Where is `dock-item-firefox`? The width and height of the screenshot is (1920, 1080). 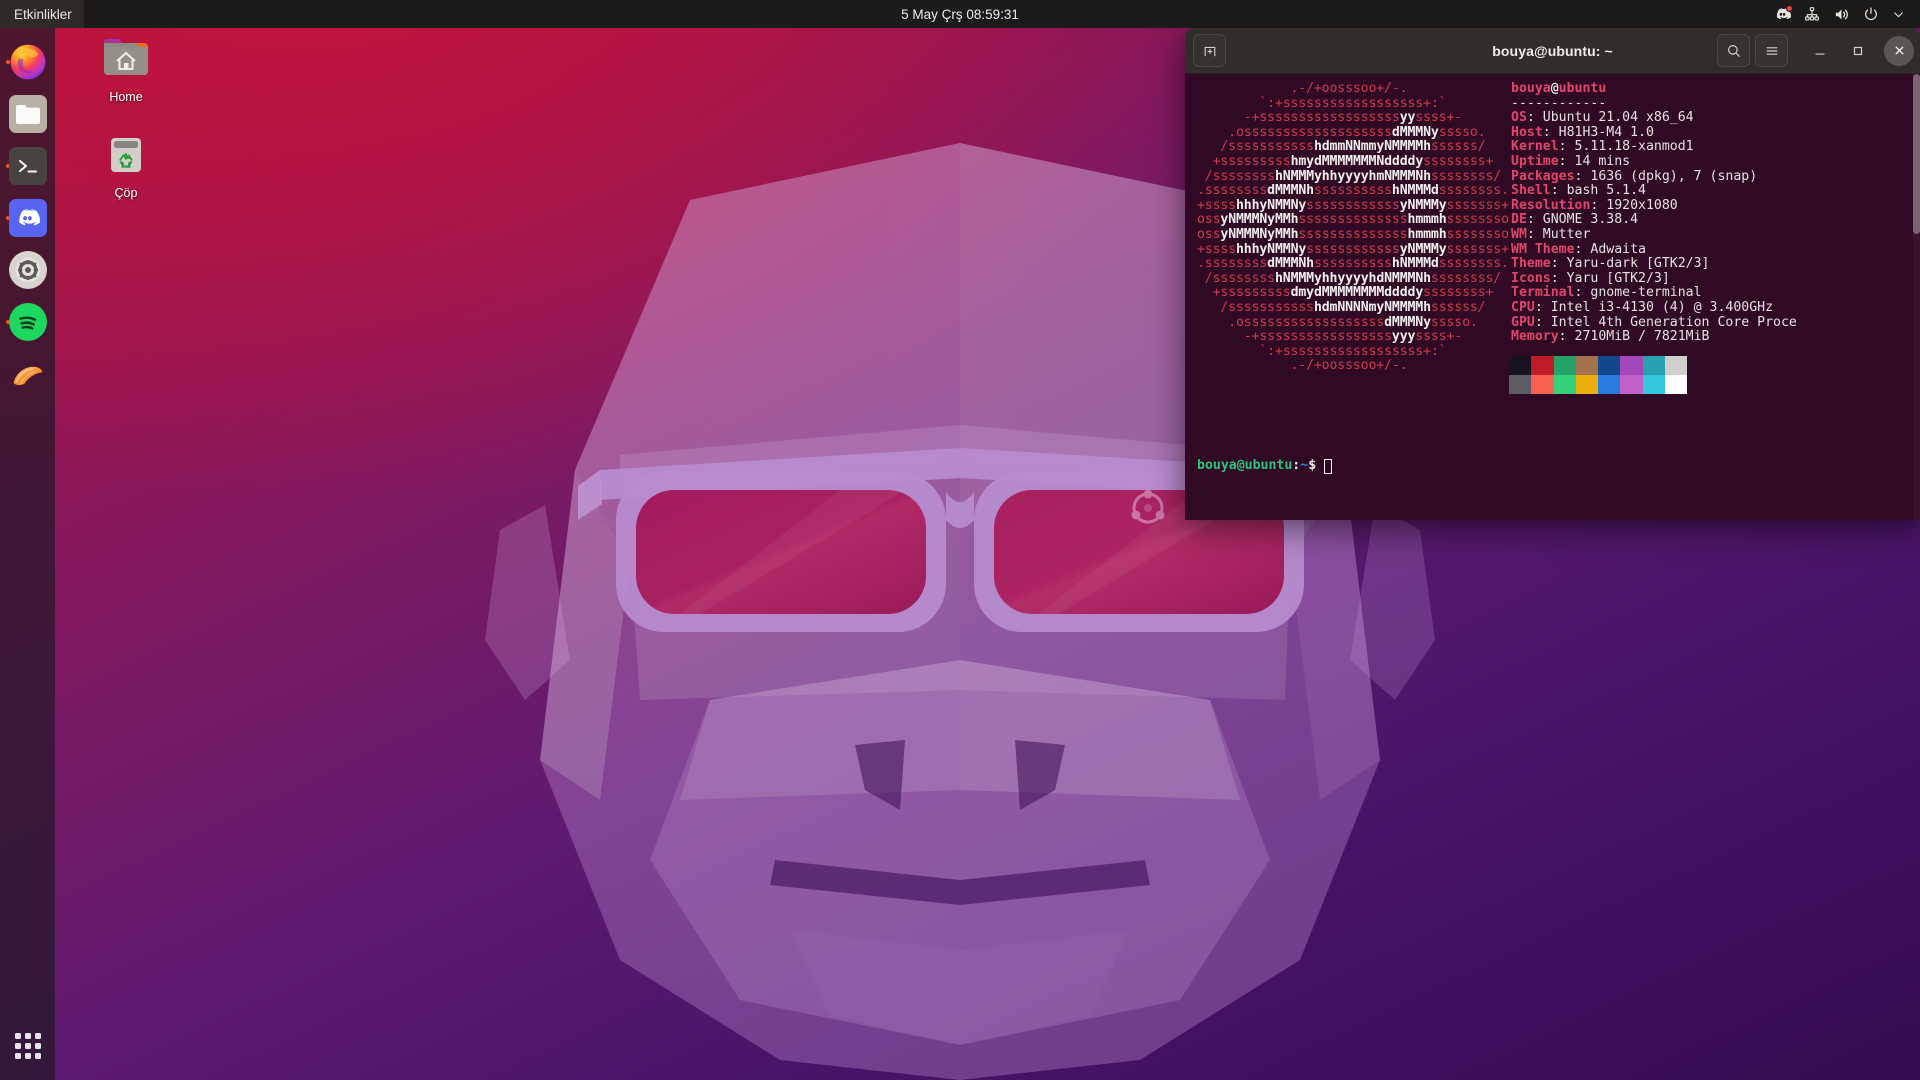 dock-item-firefox is located at coordinates (28, 62).